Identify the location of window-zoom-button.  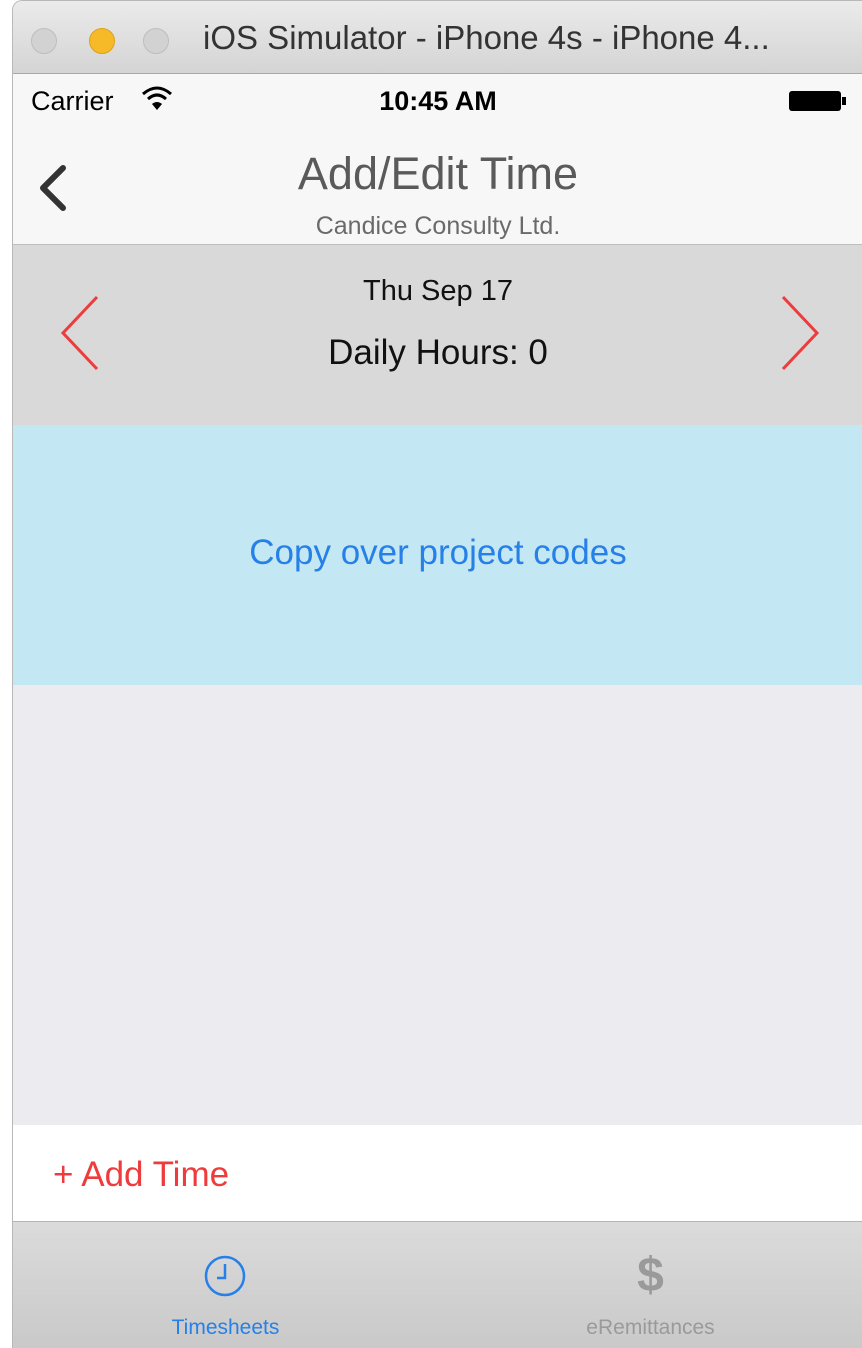
(156, 41).